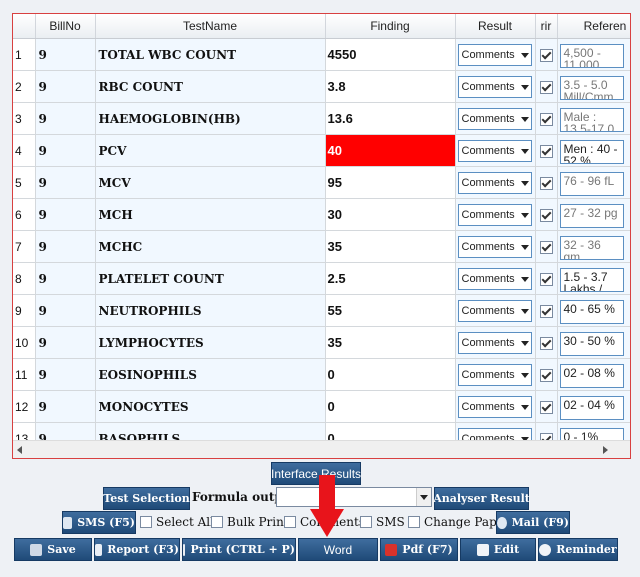 The width and height of the screenshot is (640, 577). What do you see at coordinates (290, 522) in the screenshot?
I see `comments-checkbox` at bounding box center [290, 522].